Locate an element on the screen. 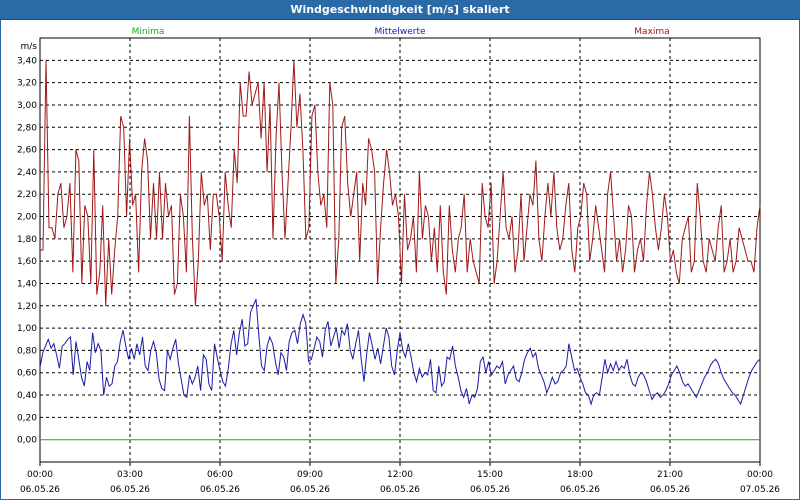 The image size is (800, 500). x-tick-time: 09:00 is located at coordinates (310, 475).